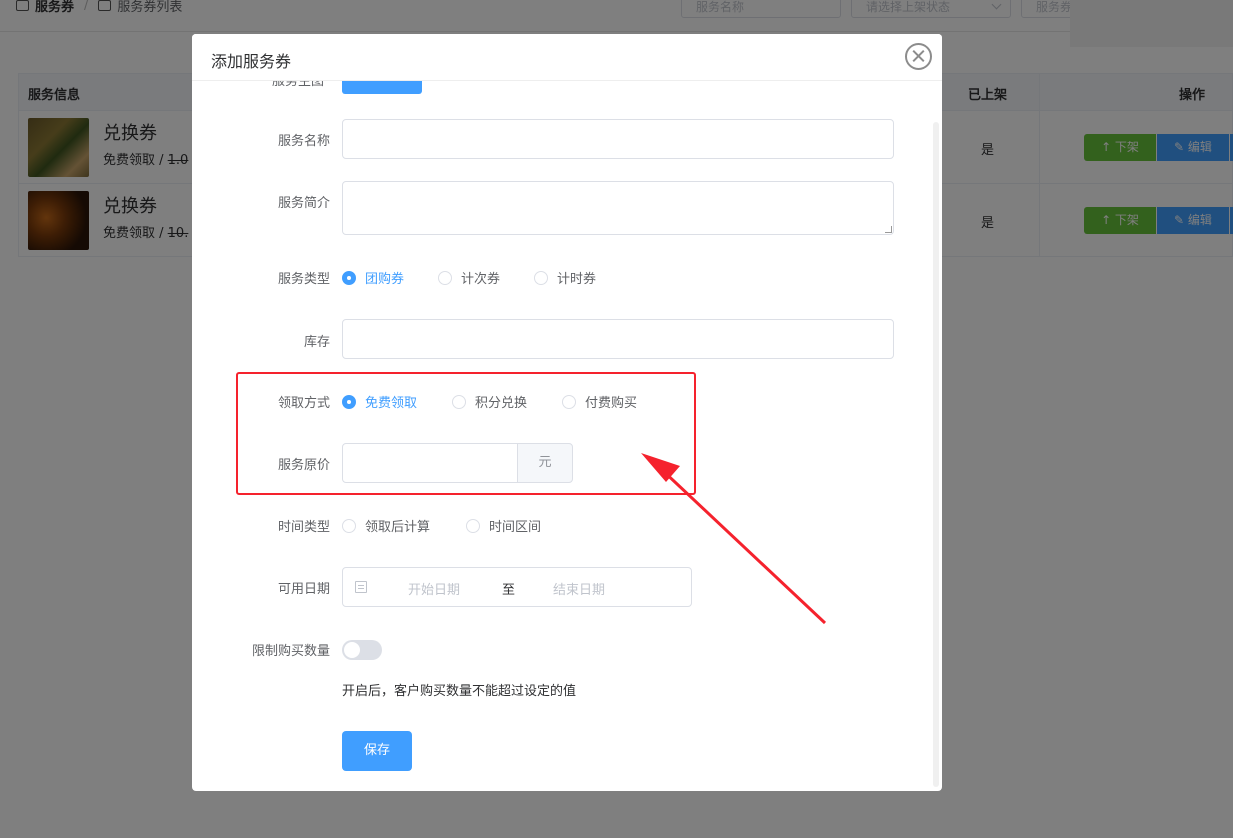 This screenshot has width=1233, height=838. I want to click on dialog-header-cover: 添加服务券, so click(567, 57).